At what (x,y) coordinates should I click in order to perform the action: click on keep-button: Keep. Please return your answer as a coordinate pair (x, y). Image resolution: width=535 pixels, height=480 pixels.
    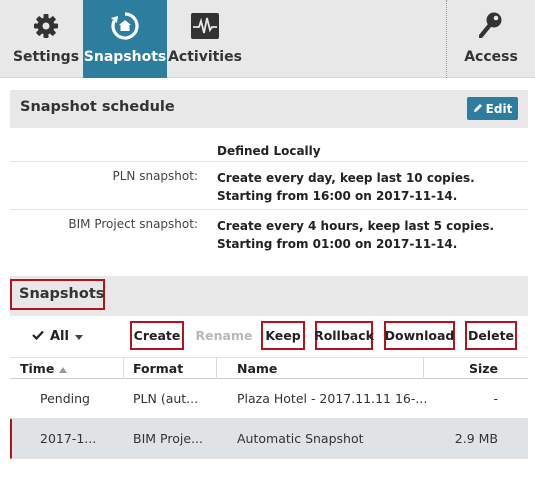
    Looking at the image, I should click on (283, 335).